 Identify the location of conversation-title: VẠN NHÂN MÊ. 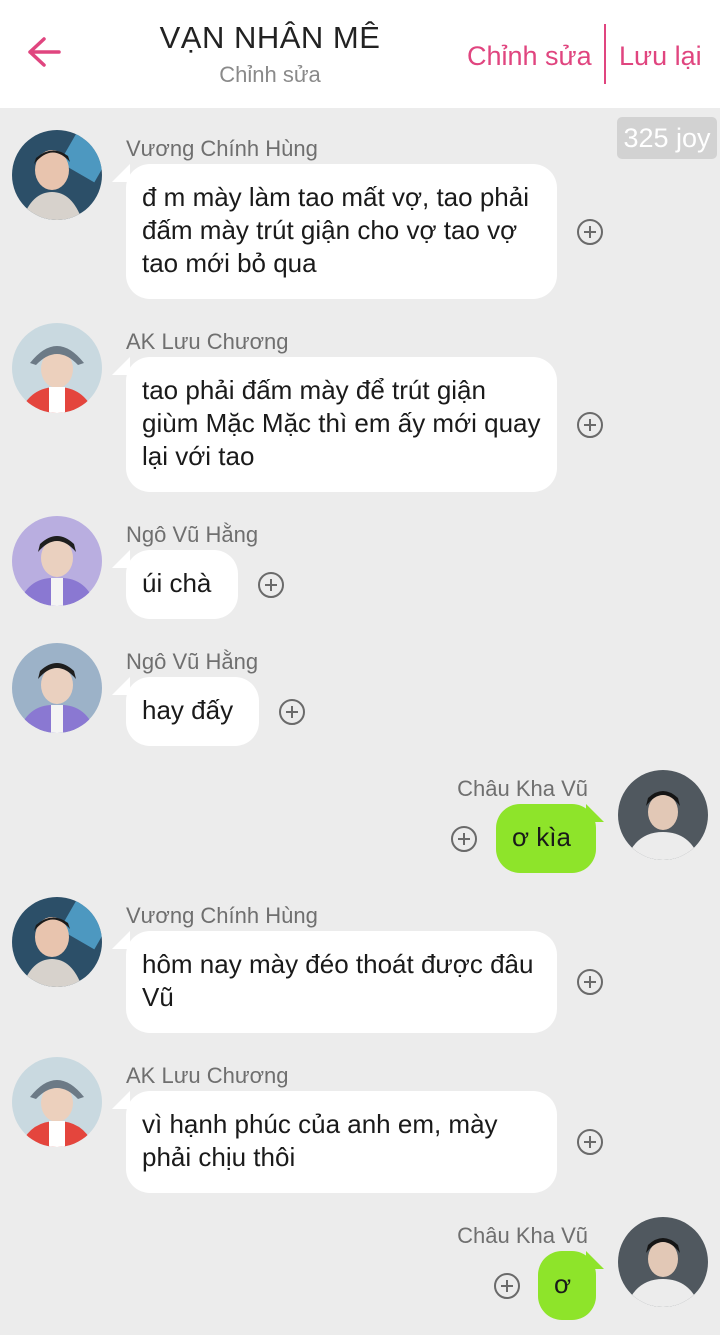
(270, 37).